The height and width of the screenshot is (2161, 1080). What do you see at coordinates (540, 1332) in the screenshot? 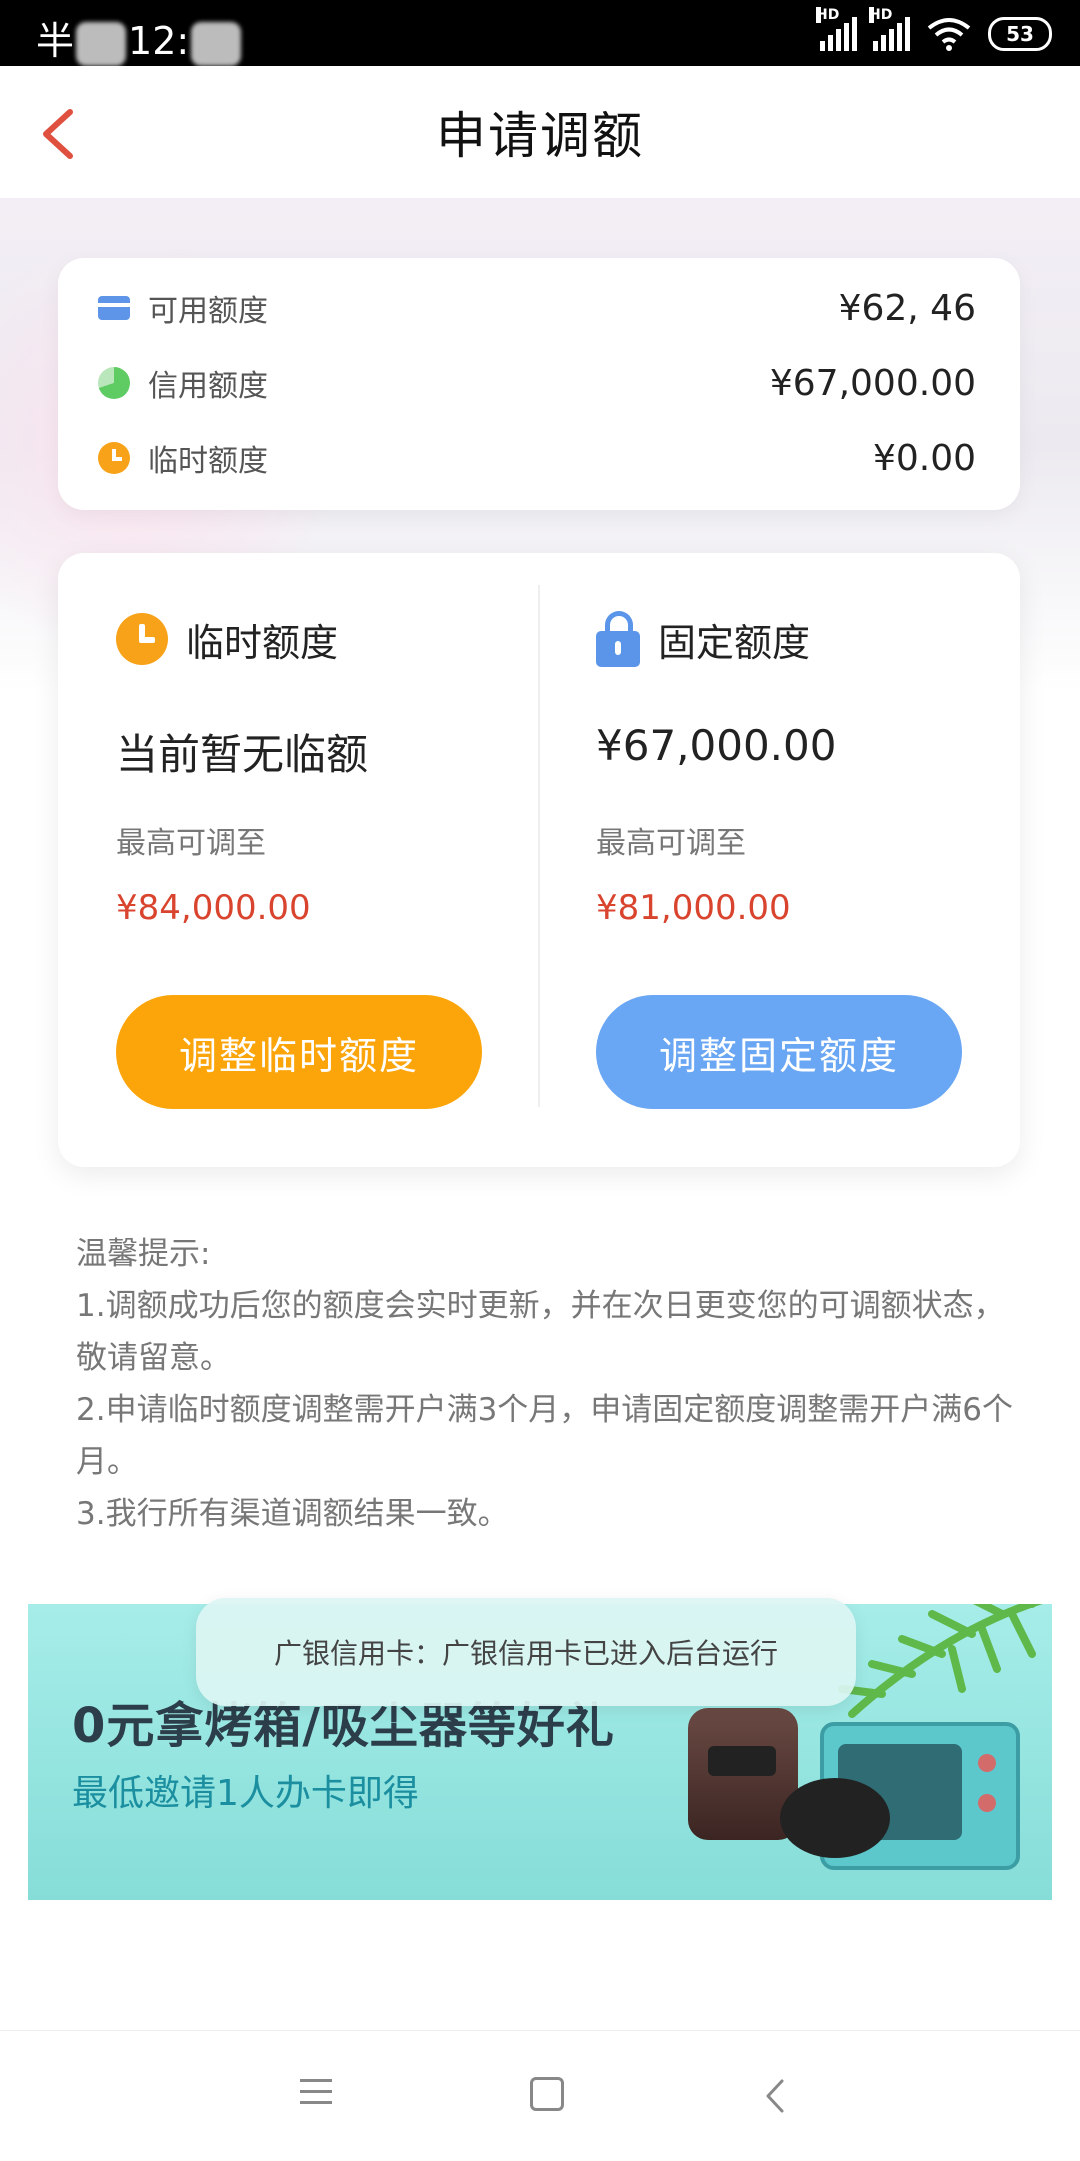
I see `tip-line: 1.调额成功后您的额度会实时更新，并在次日更变您的可调额状态，敬请留意。` at bounding box center [540, 1332].